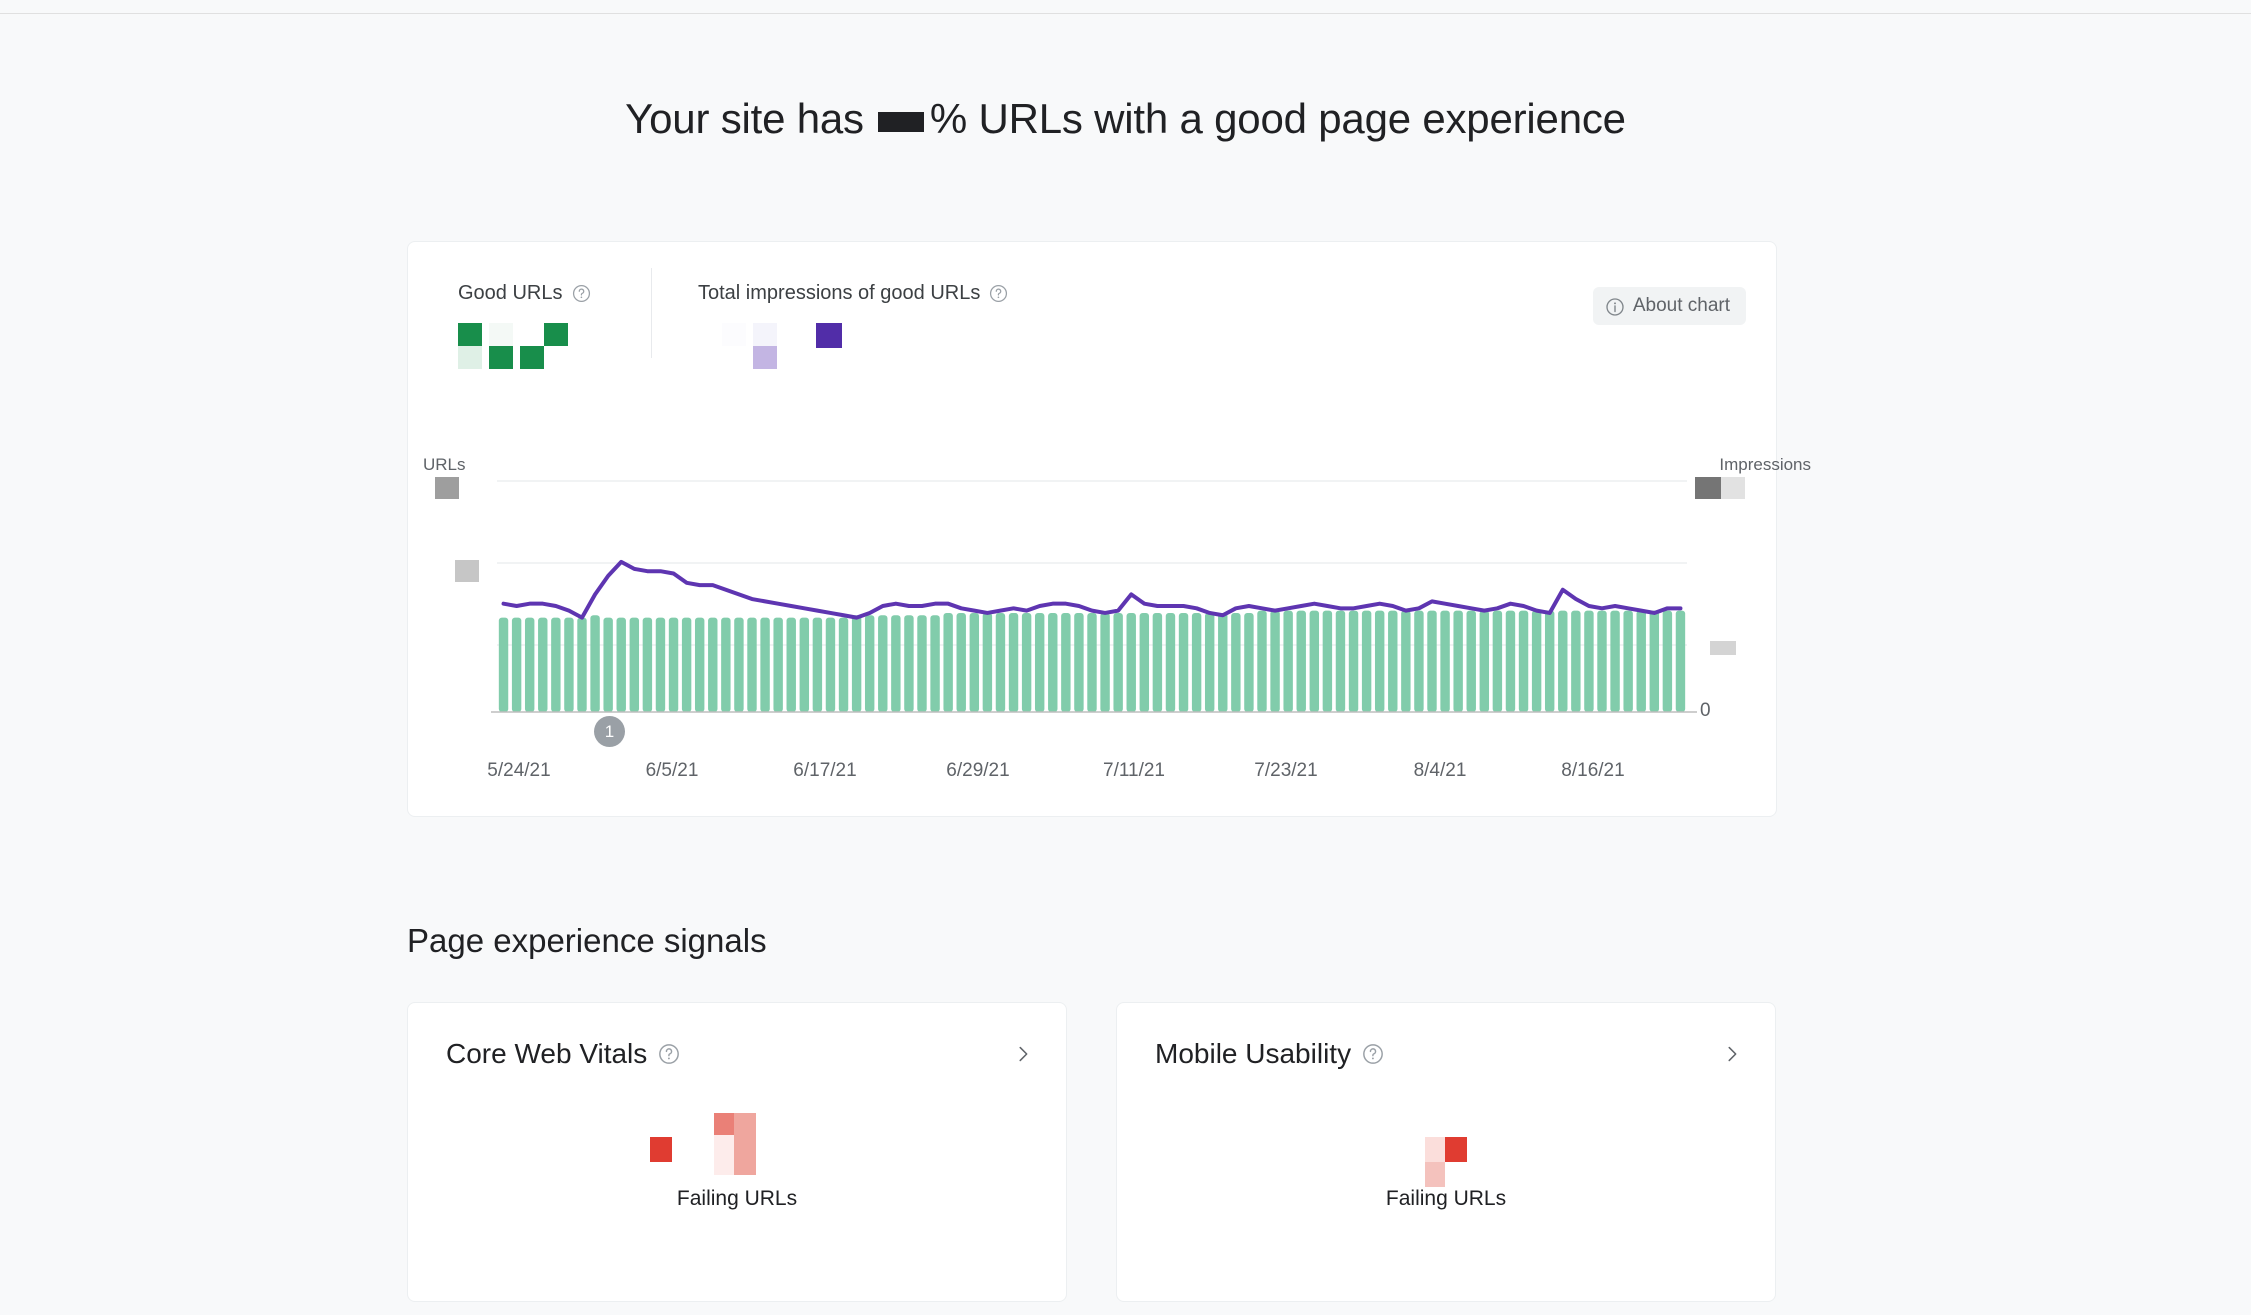 The height and width of the screenshot is (1315, 2251). What do you see at coordinates (651, 313) in the screenshot?
I see `legend-divider` at bounding box center [651, 313].